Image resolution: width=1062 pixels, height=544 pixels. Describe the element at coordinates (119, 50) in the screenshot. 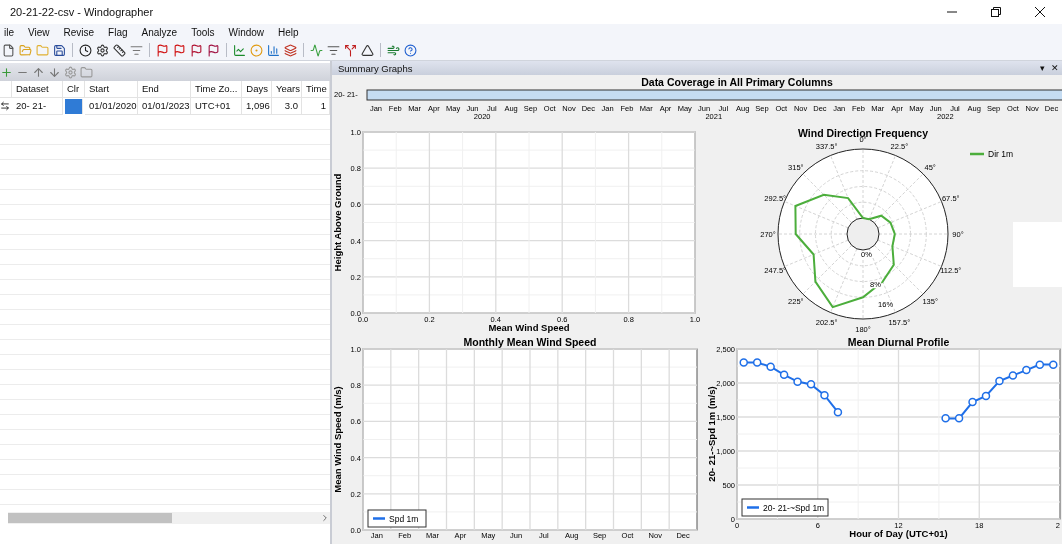

I see `ruler-icon` at that location.